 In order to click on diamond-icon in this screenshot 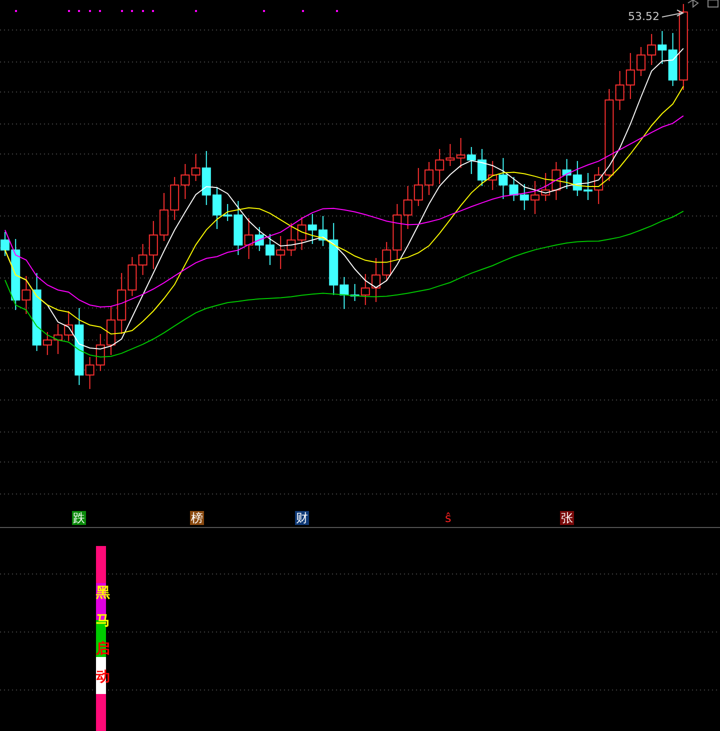, I will do `click(693, 4)`.